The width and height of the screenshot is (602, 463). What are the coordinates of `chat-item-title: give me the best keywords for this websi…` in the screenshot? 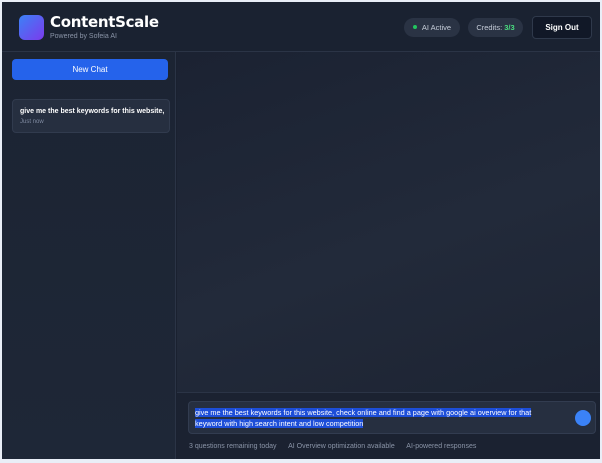 It's located at (92, 111).